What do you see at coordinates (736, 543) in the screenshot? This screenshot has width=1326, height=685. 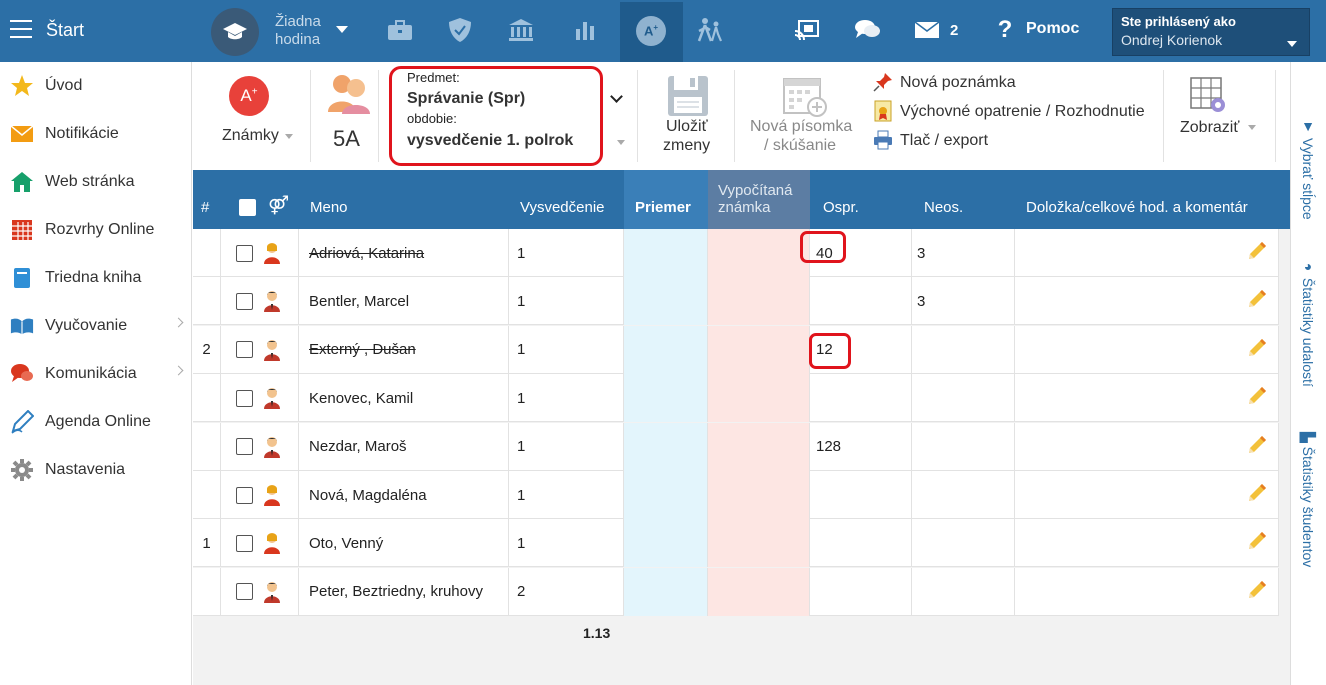 I see `table-row: 1 Oto, Venný 1` at bounding box center [736, 543].